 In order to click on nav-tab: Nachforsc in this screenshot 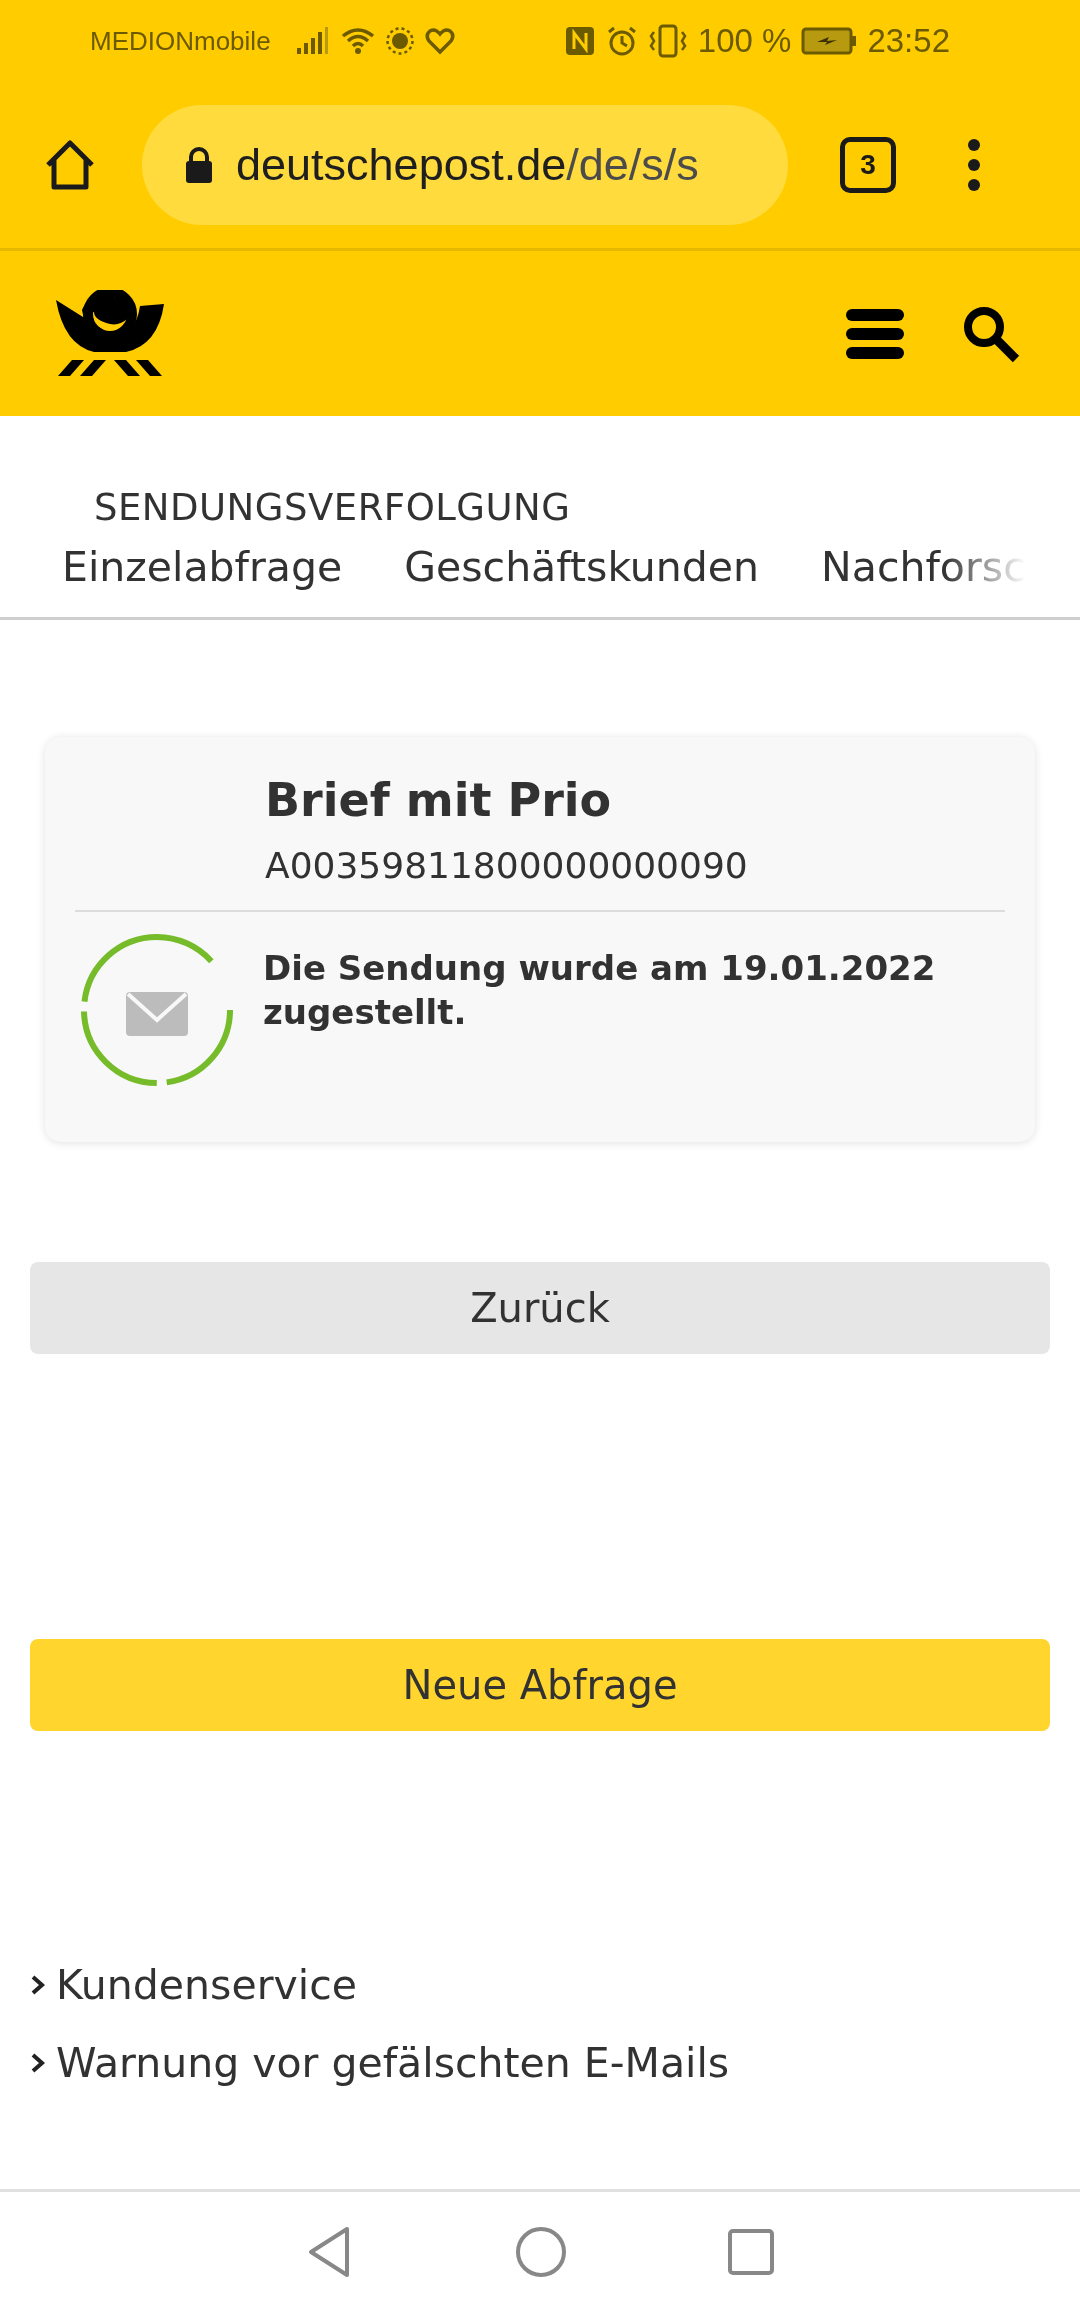, I will do `click(923, 567)`.